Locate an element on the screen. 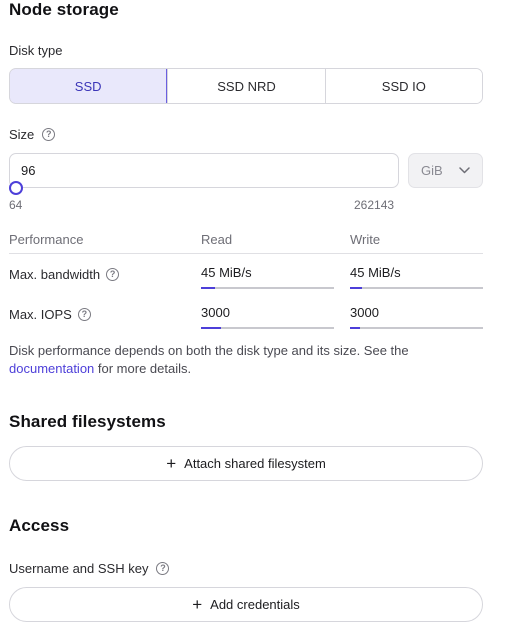 Image resolution: width=518 pixels, height=638 pixels. attach-shared-filesystem-button: + Attach shared filesystem is located at coordinates (246, 463).